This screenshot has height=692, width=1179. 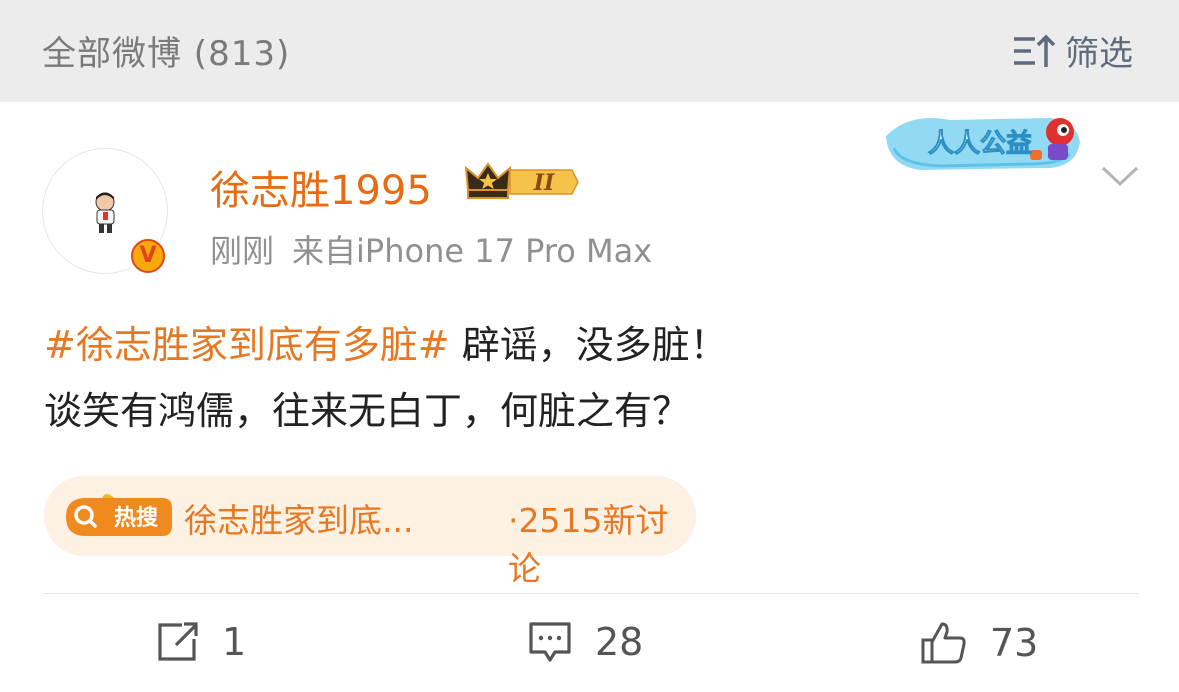 I want to click on share-button: 1, so click(x=201, y=642).